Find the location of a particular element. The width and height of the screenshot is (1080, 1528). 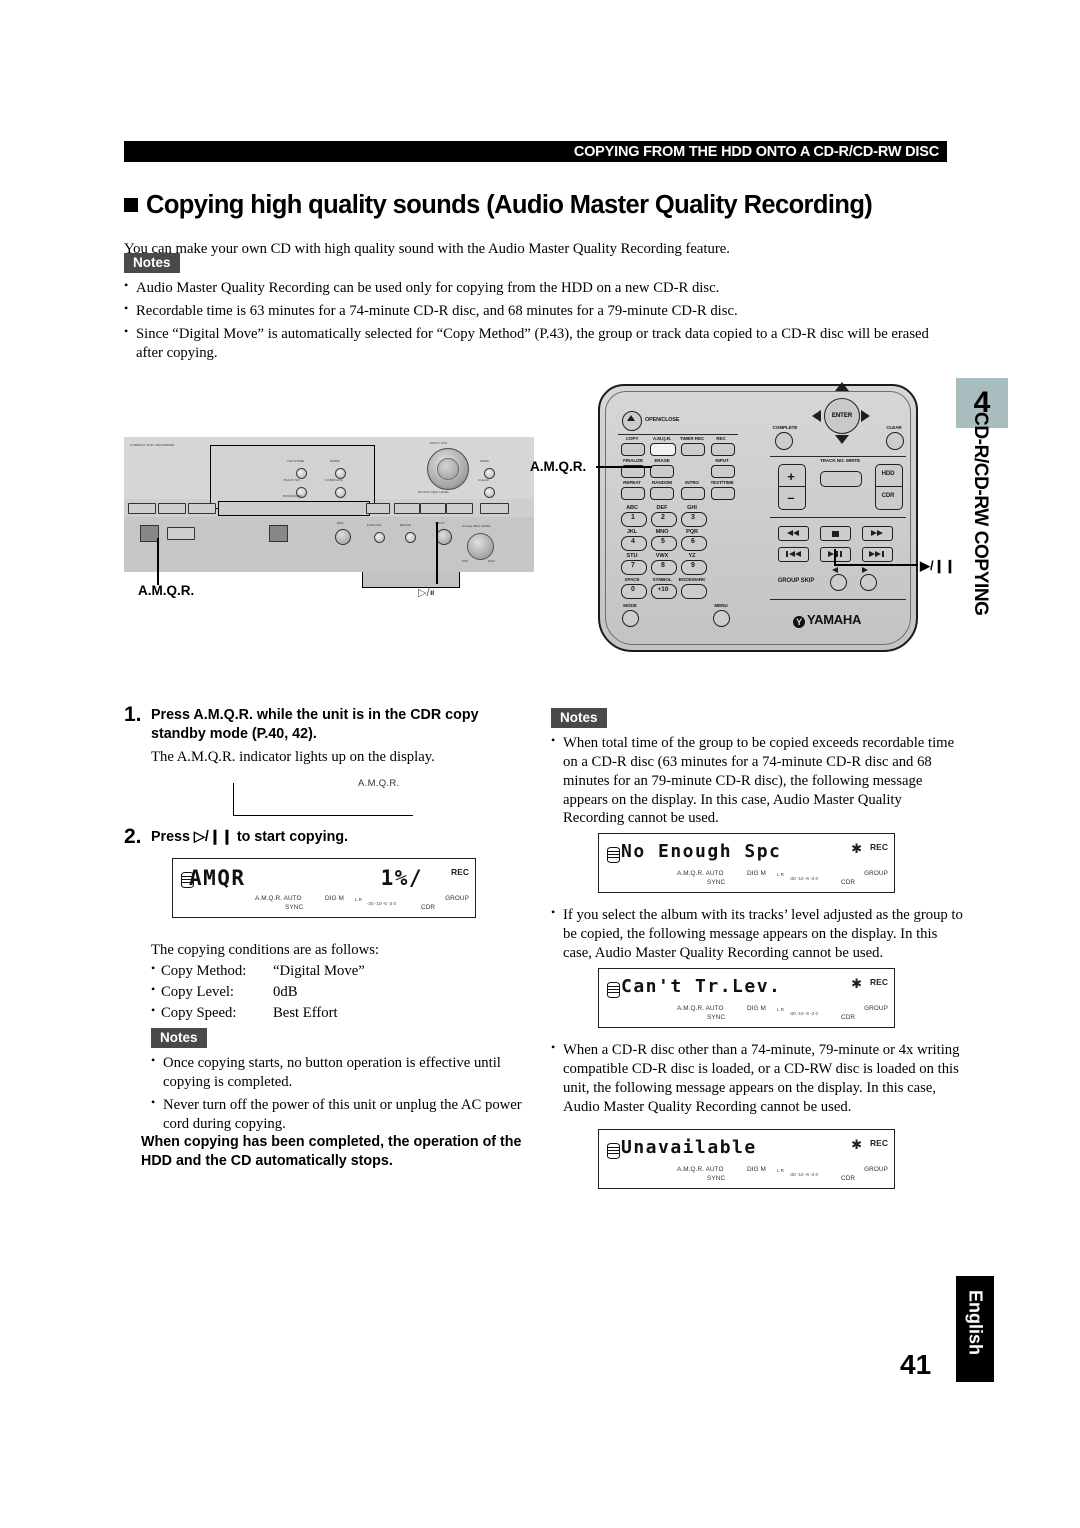

copy-condition-value: “Digital Move” is located at coordinates (319, 970).